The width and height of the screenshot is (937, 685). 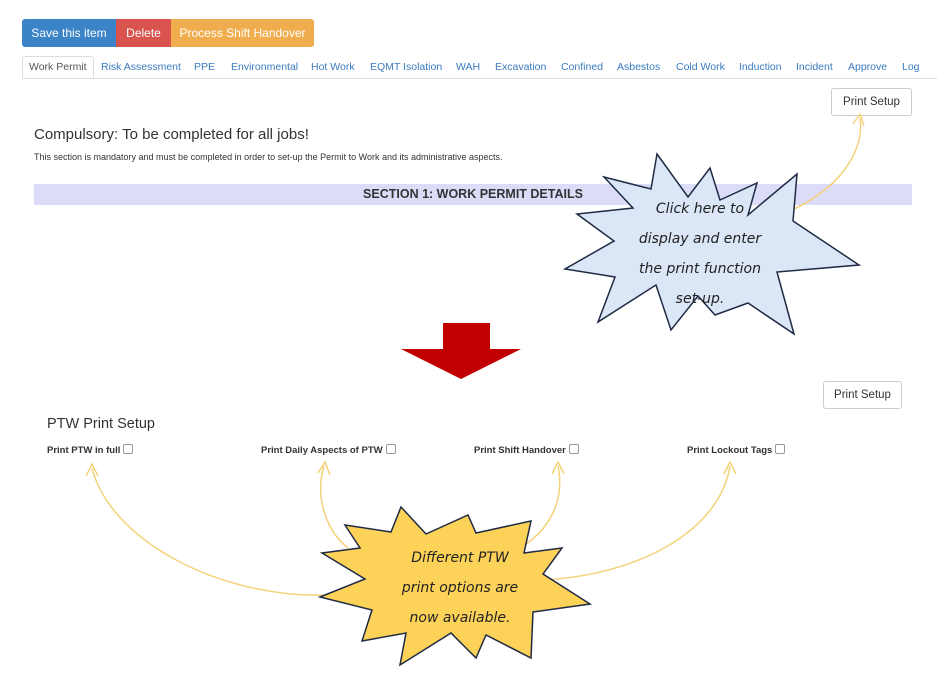 What do you see at coordinates (700, 209) in the screenshot?
I see `callout-top-line-1: Click here to` at bounding box center [700, 209].